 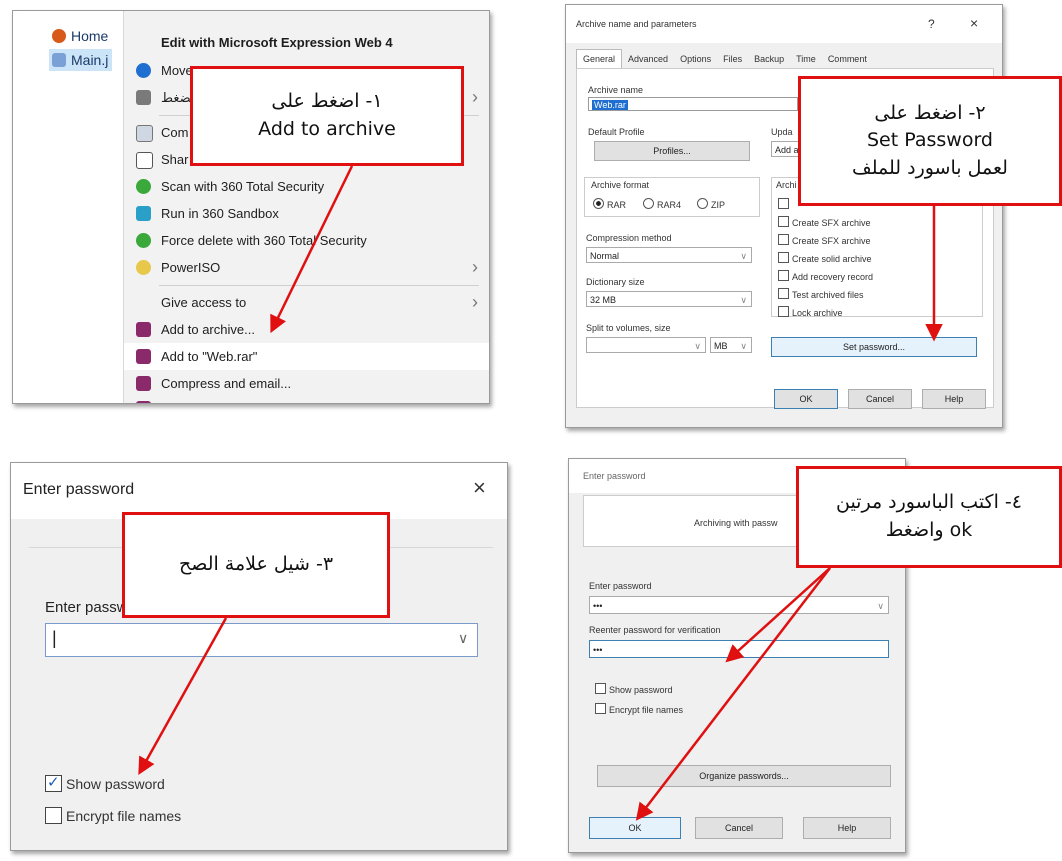 I want to click on split-unit-select: MB ∨, so click(x=731, y=345).